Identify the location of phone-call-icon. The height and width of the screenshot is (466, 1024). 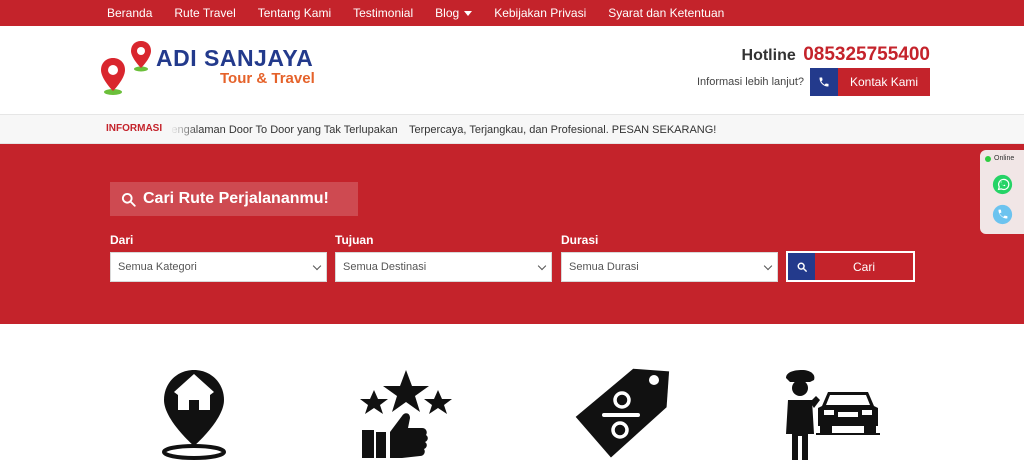
(1002, 214).